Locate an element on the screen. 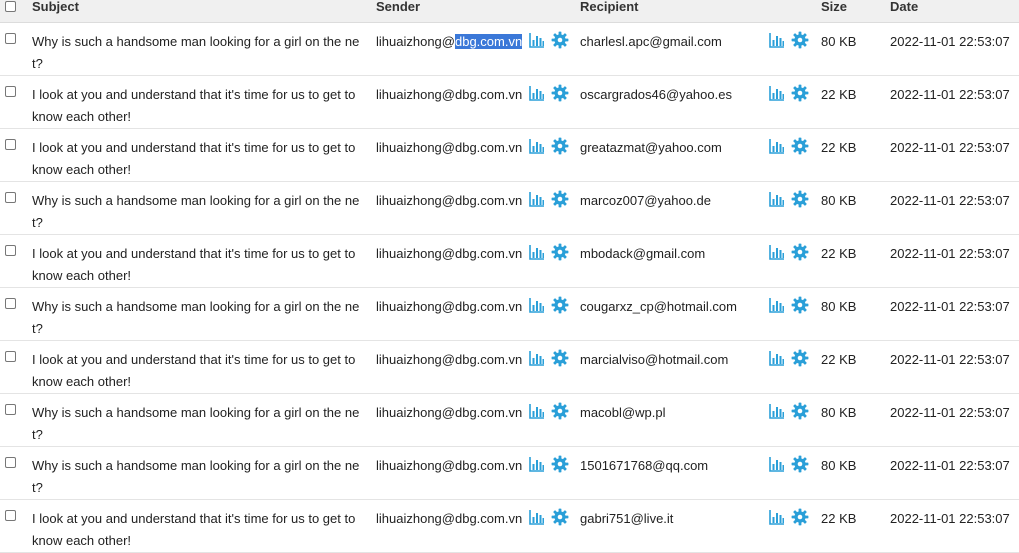 The image size is (1019, 553). column-header-date: Date is located at coordinates (904, 7).